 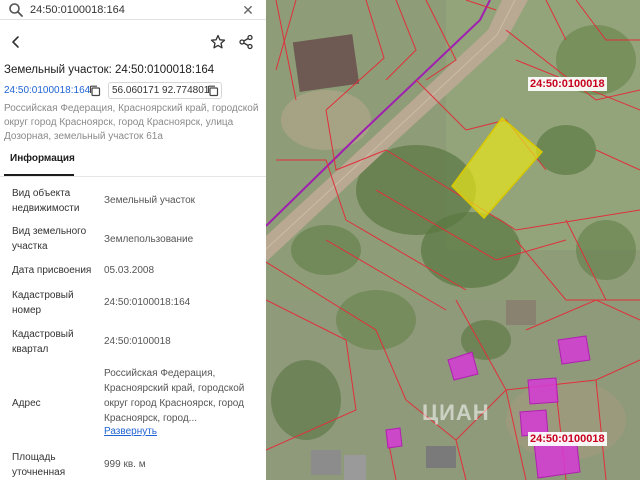 I want to click on tabs-divider, so click(x=133, y=176).